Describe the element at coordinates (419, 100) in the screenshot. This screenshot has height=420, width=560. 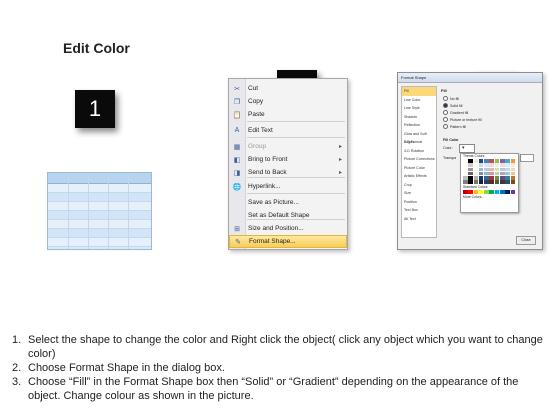
I see `sidebar-item-line-color: Line Color` at that location.